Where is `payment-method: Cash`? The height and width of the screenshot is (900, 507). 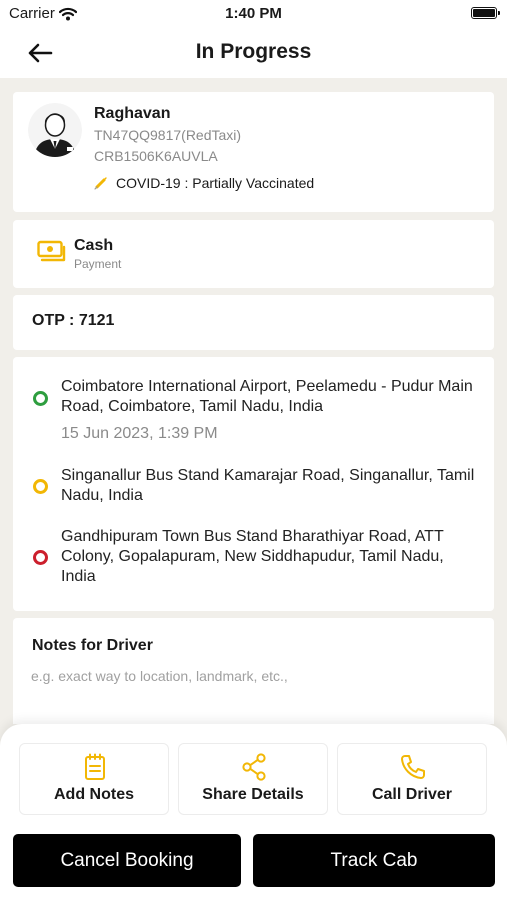
payment-method: Cash is located at coordinates (94, 245).